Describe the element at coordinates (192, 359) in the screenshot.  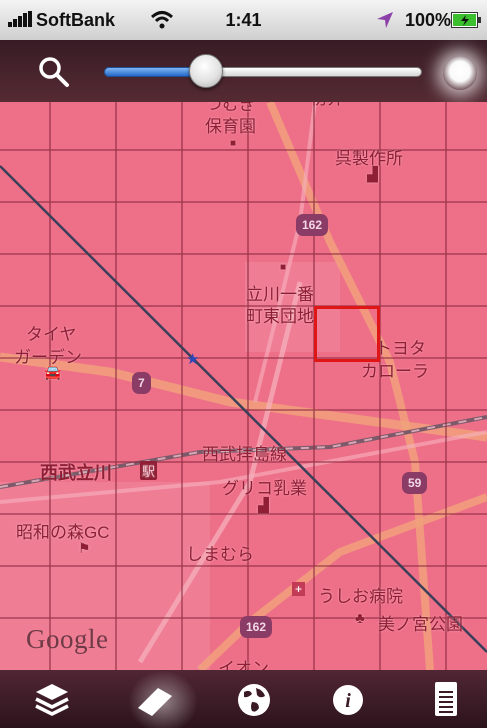
I see `star-marker-icon: ★` at that location.